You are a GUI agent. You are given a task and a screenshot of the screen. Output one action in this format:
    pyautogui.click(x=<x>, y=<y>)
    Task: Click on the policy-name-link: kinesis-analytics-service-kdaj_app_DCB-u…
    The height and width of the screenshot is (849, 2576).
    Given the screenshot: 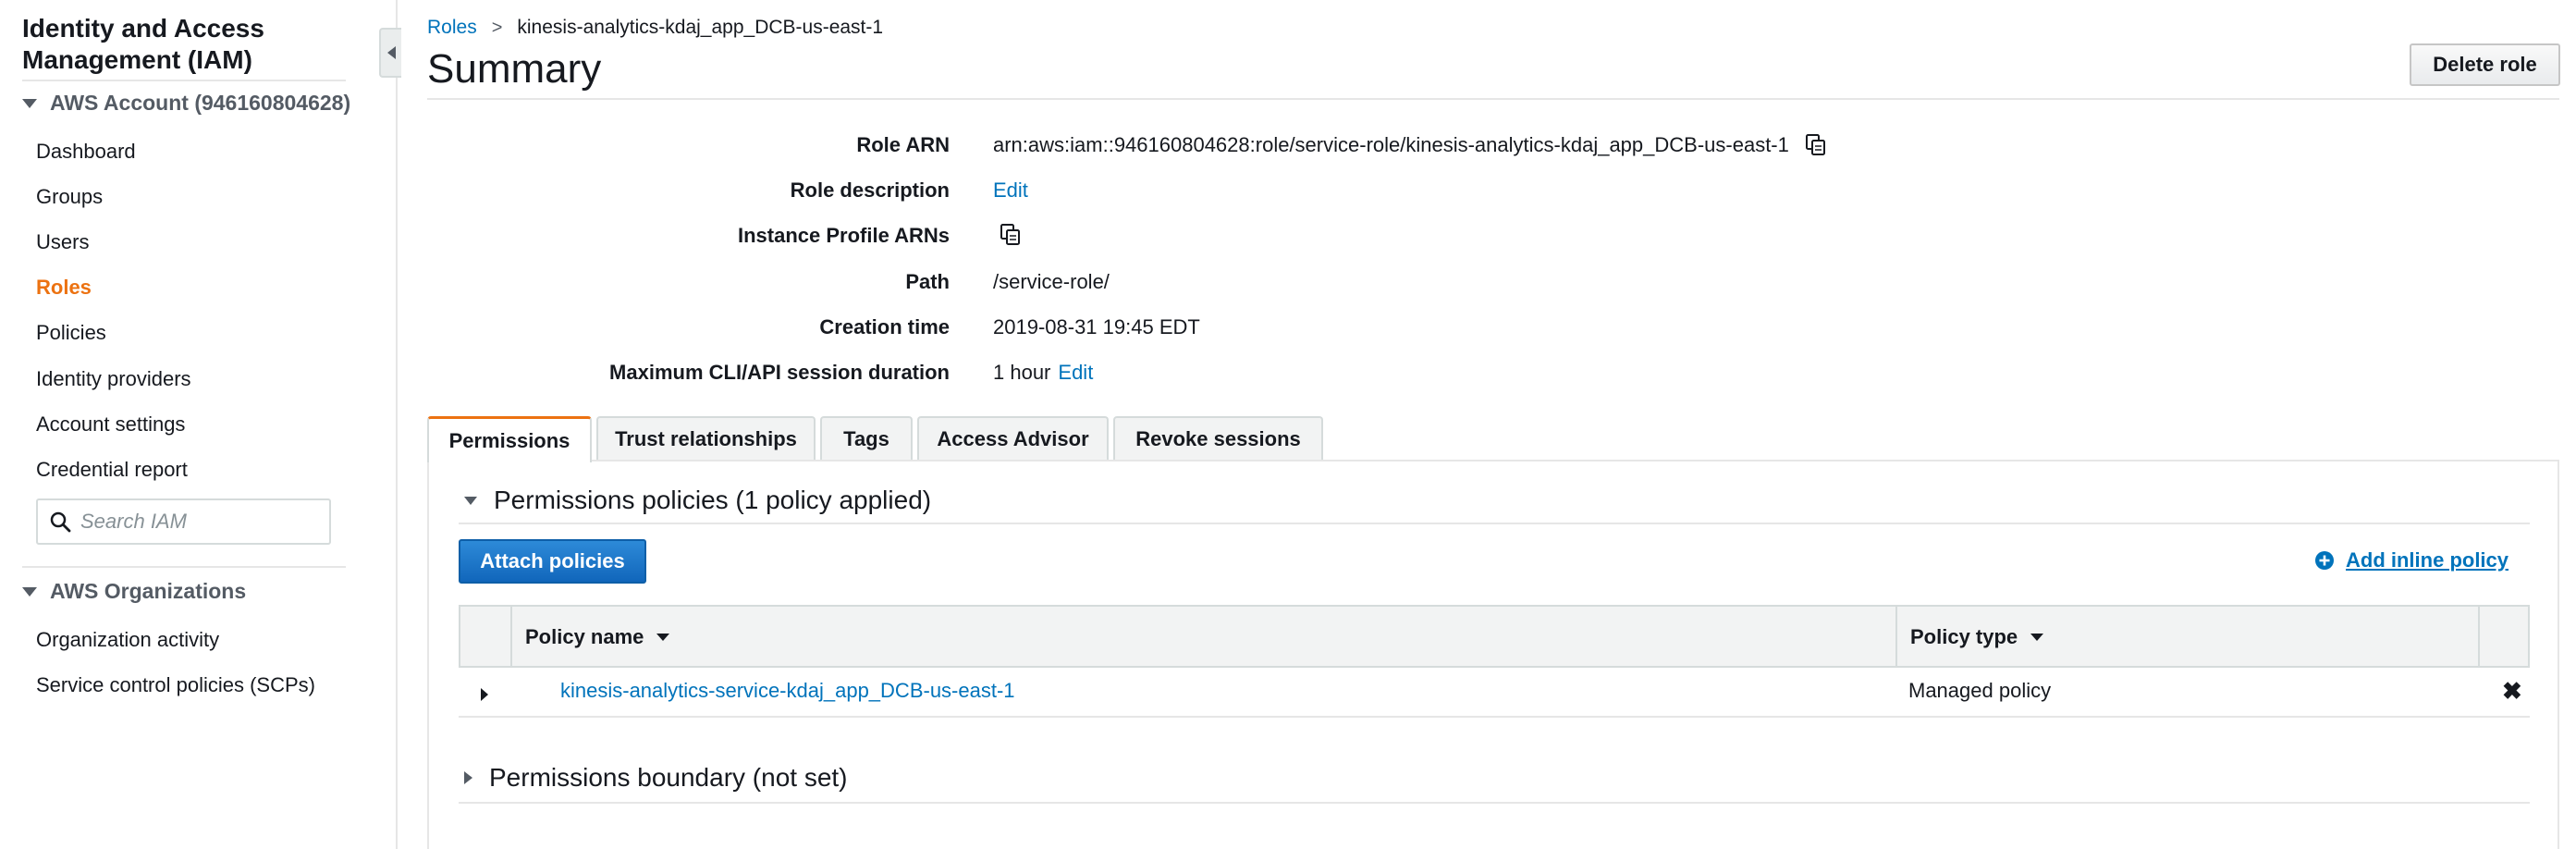 What is the action you would take?
    pyautogui.click(x=787, y=691)
    